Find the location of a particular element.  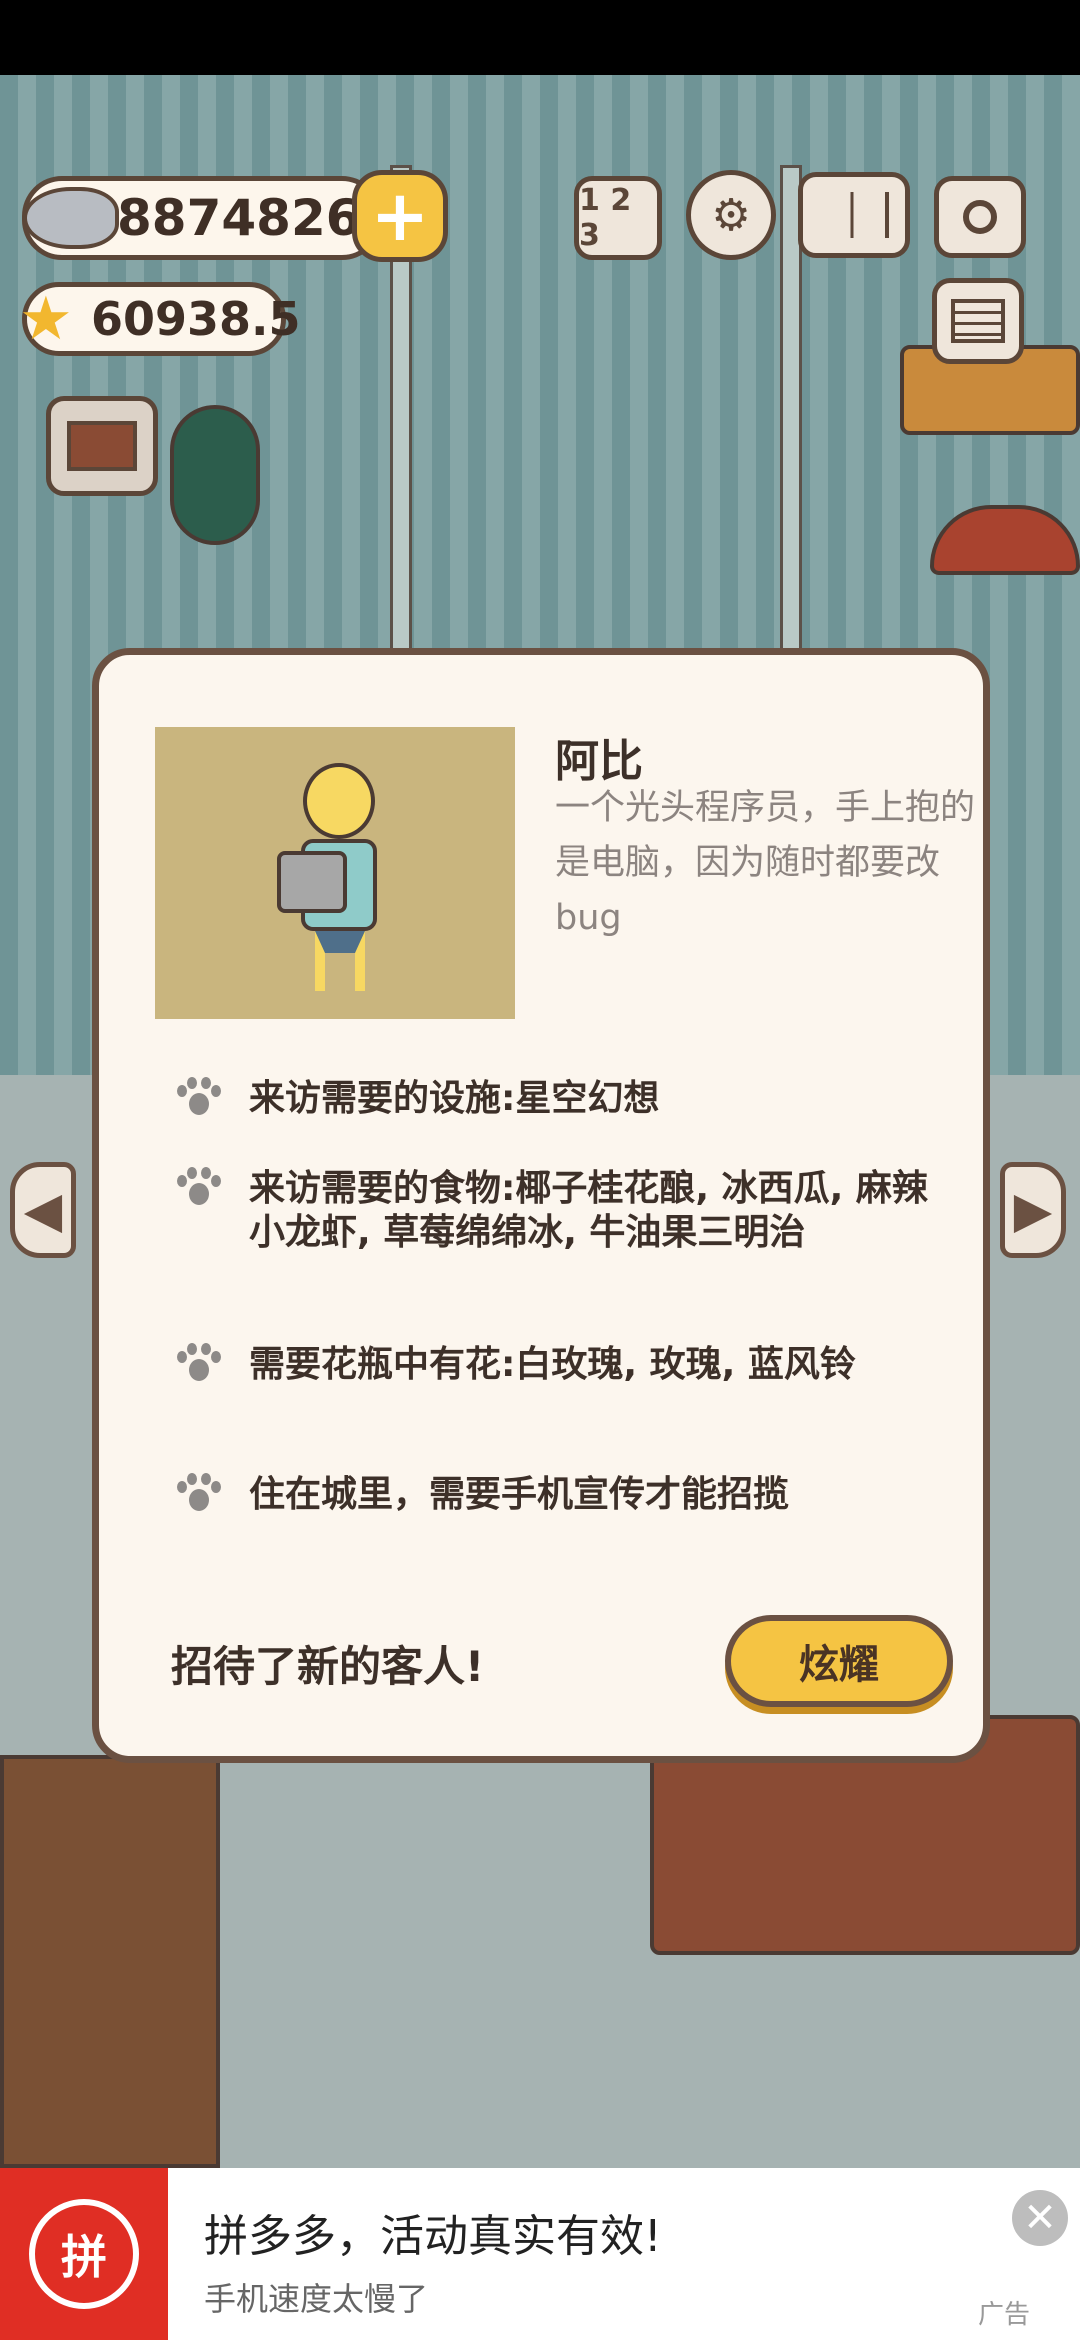

requirement-text: 需要花瓶中有花:白玫瑰, 玫瑰, 蓝风铃 is located at coordinates (552, 1364).